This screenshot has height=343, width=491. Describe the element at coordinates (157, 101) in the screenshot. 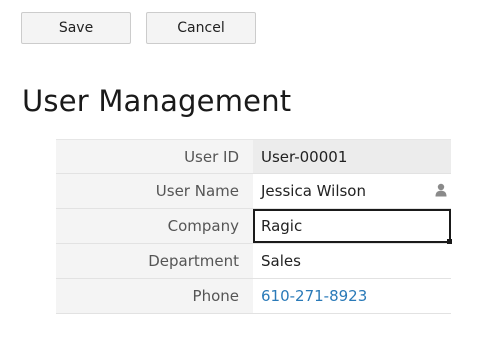

I see `page-title: User Management` at that location.